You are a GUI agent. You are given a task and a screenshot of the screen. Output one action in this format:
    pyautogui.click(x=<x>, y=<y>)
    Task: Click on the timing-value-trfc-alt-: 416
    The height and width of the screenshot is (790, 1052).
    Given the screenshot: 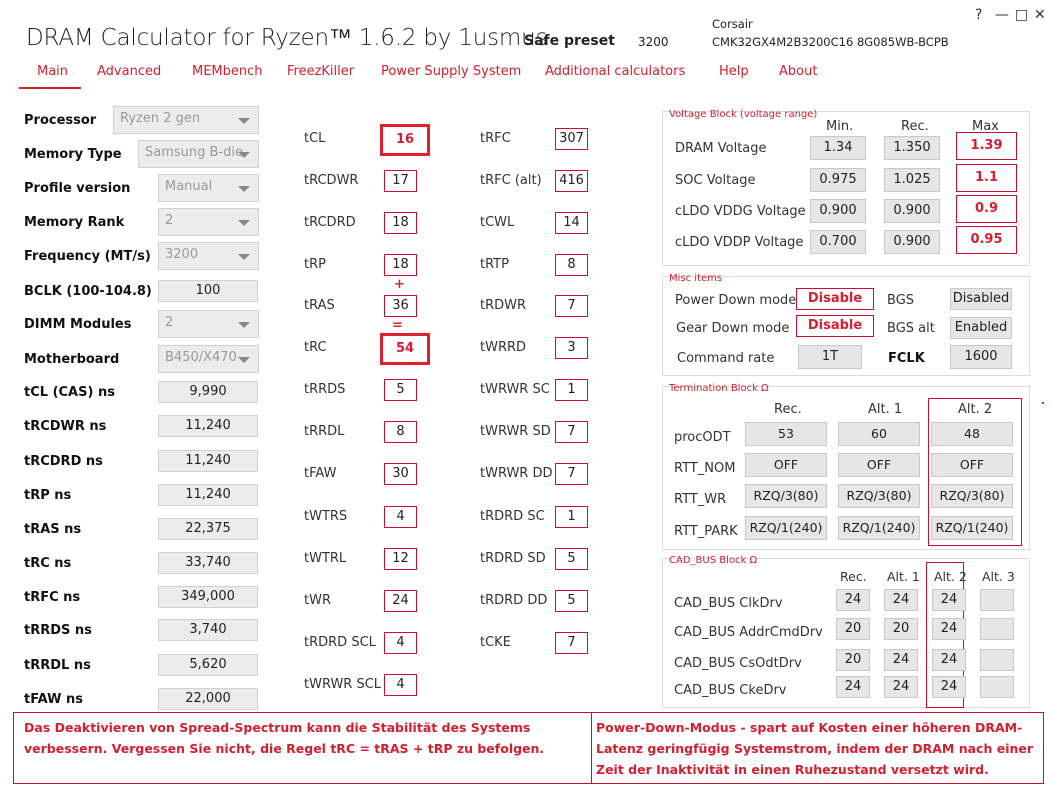 What is the action you would take?
    pyautogui.click(x=571, y=181)
    